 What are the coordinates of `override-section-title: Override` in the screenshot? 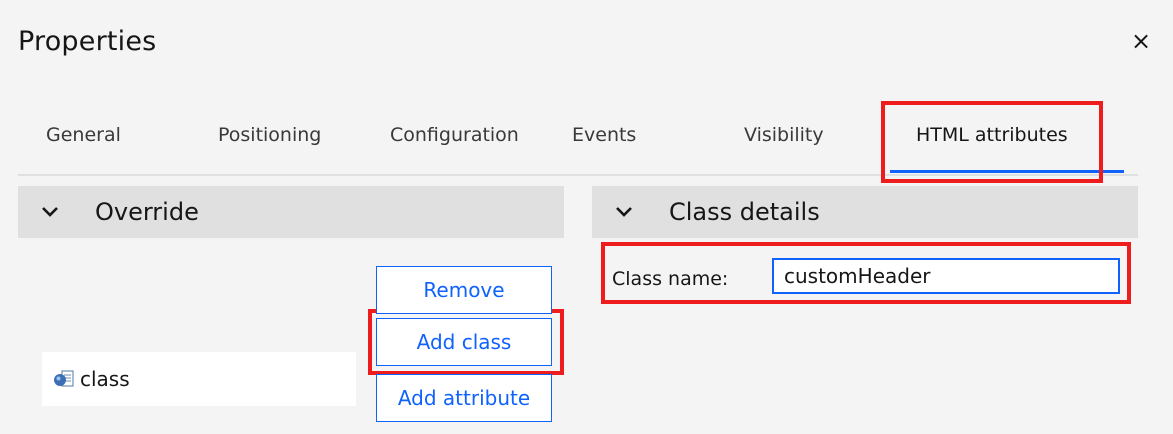 It's located at (147, 212).